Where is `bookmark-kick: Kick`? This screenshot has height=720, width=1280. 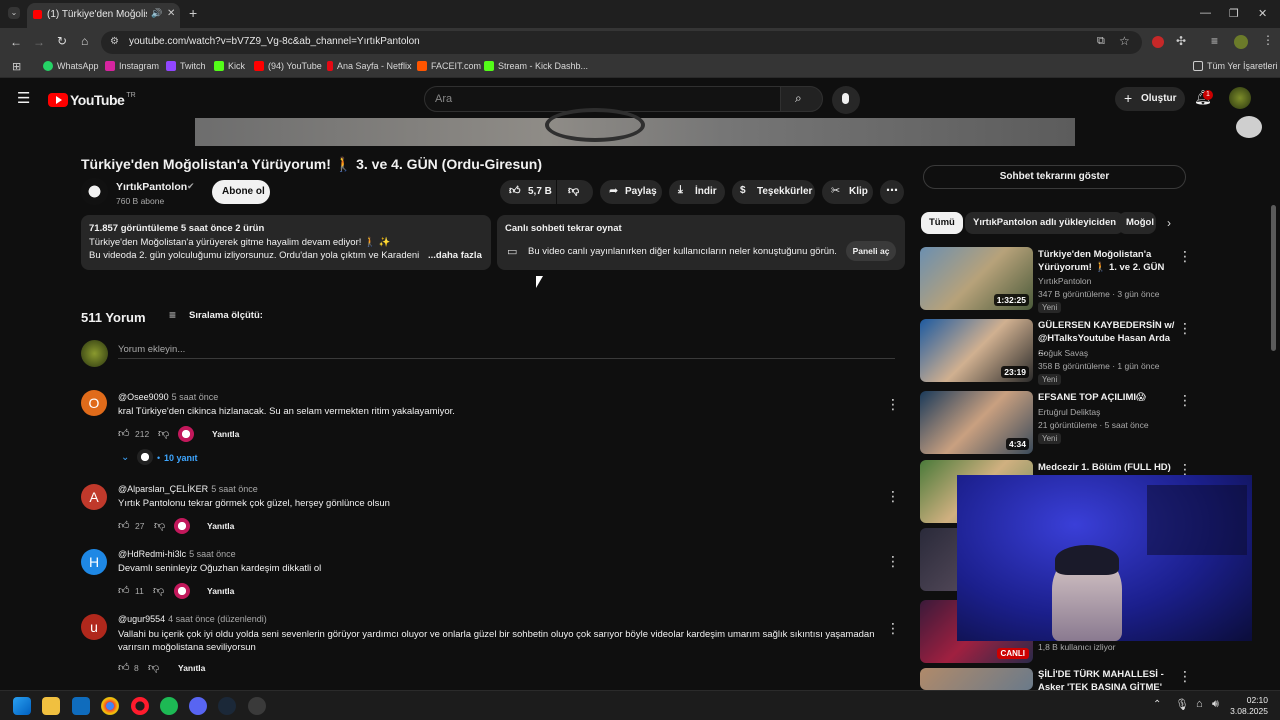
bookmark-kick: Kick is located at coordinates (229, 66).